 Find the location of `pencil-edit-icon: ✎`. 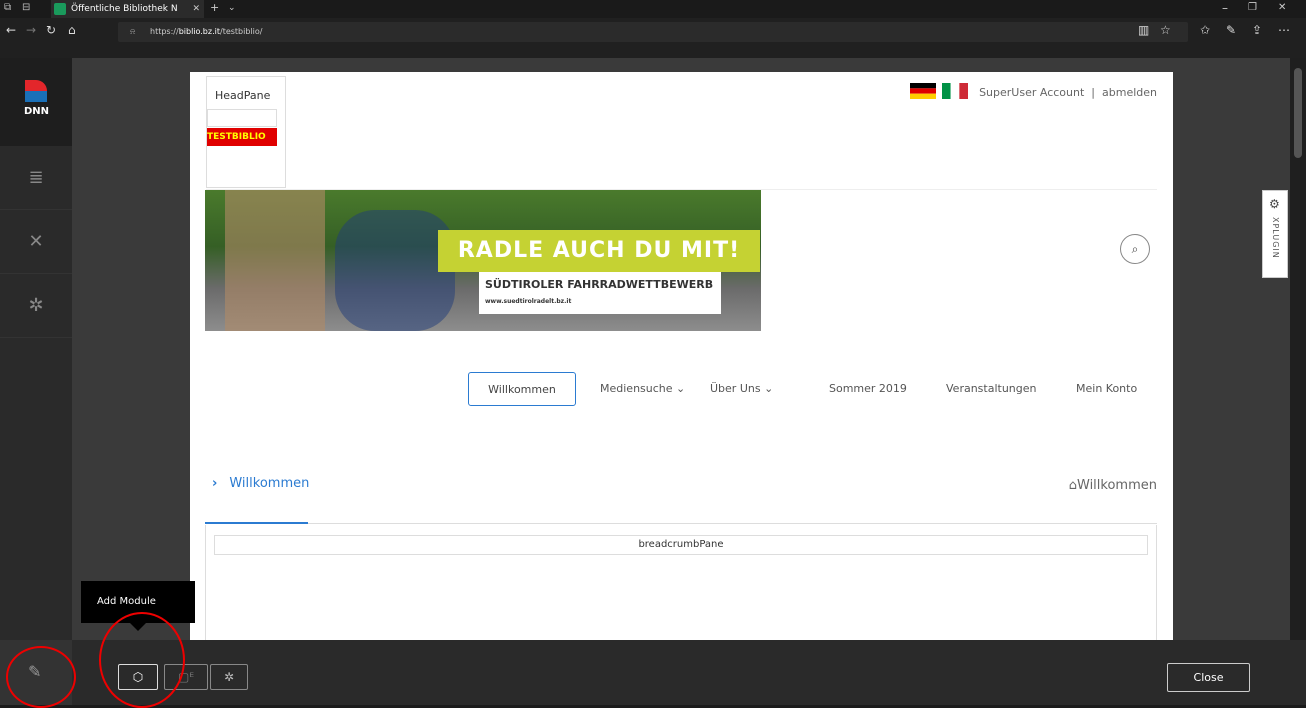

pencil-edit-icon: ✎ is located at coordinates (34, 671).